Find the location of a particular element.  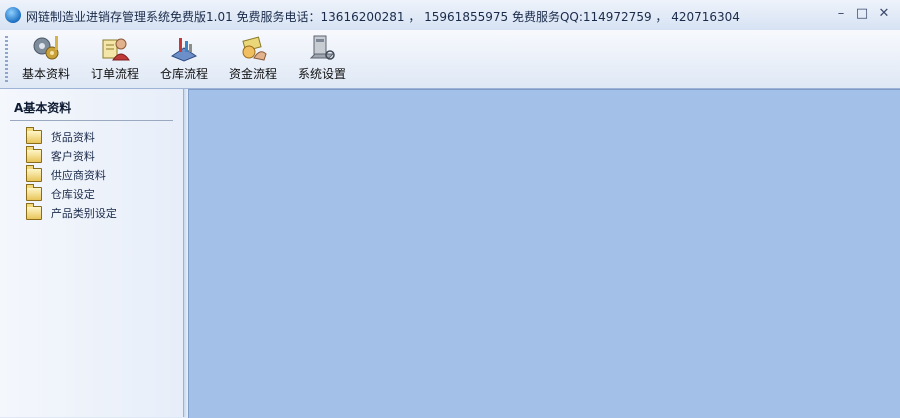

sidebar-section-title: A基本资料 is located at coordinates (42, 107).